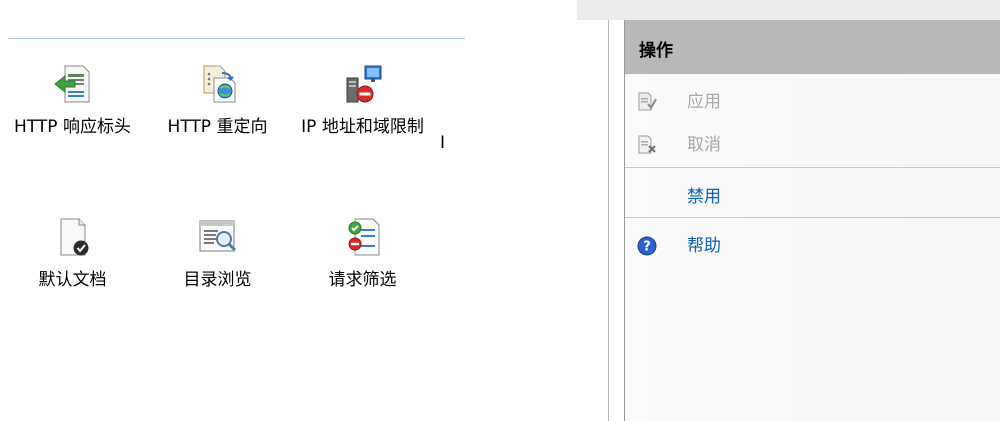 The width and height of the screenshot is (1000, 421). Describe the element at coordinates (236, 38) in the screenshot. I see `group-separator` at that location.